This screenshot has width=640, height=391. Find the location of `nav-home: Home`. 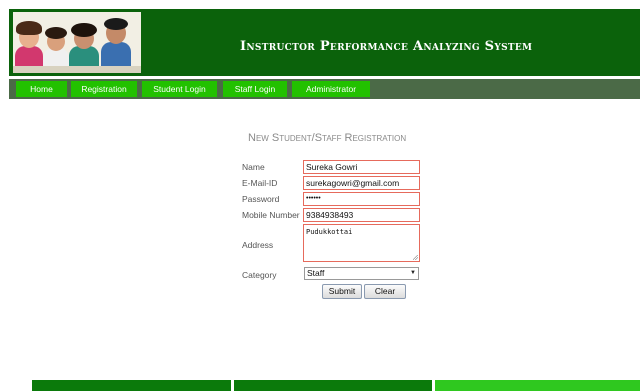

nav-home: Home is located at coordinates (41, 89).